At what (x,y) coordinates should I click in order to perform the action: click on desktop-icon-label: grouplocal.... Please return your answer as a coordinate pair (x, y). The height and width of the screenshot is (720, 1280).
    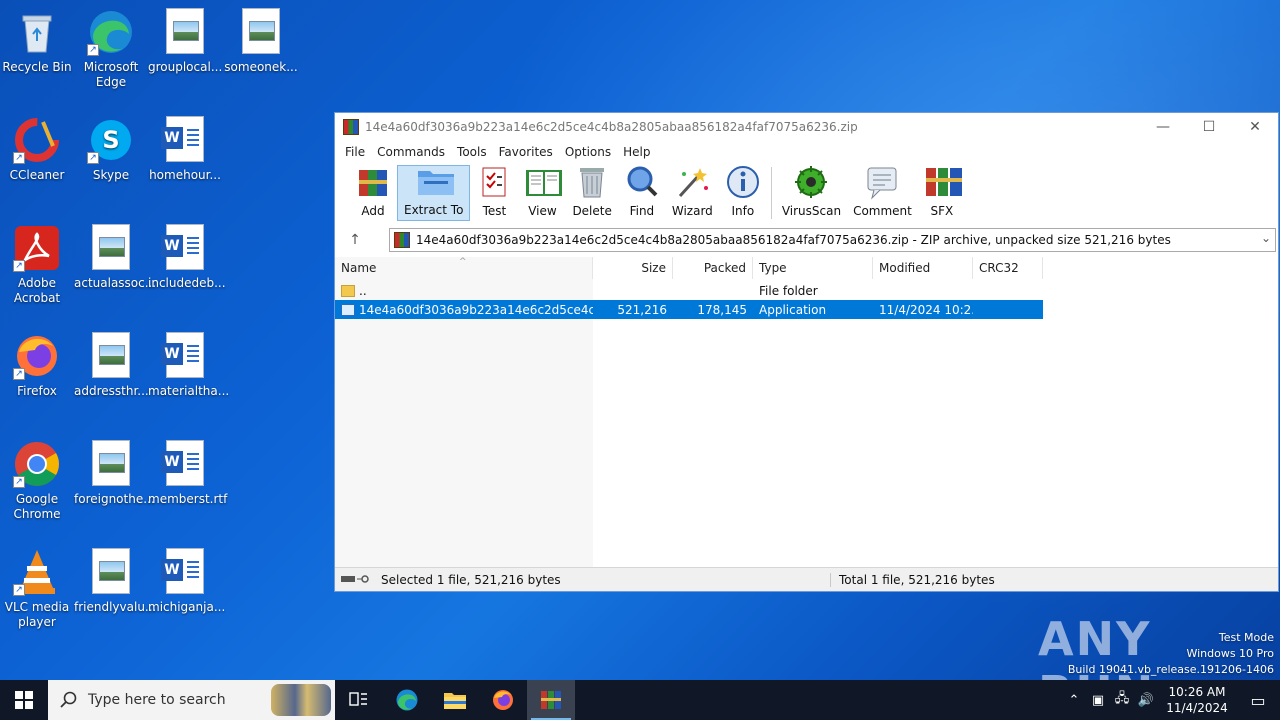
    Looking at the image, I should click on (185, 67).